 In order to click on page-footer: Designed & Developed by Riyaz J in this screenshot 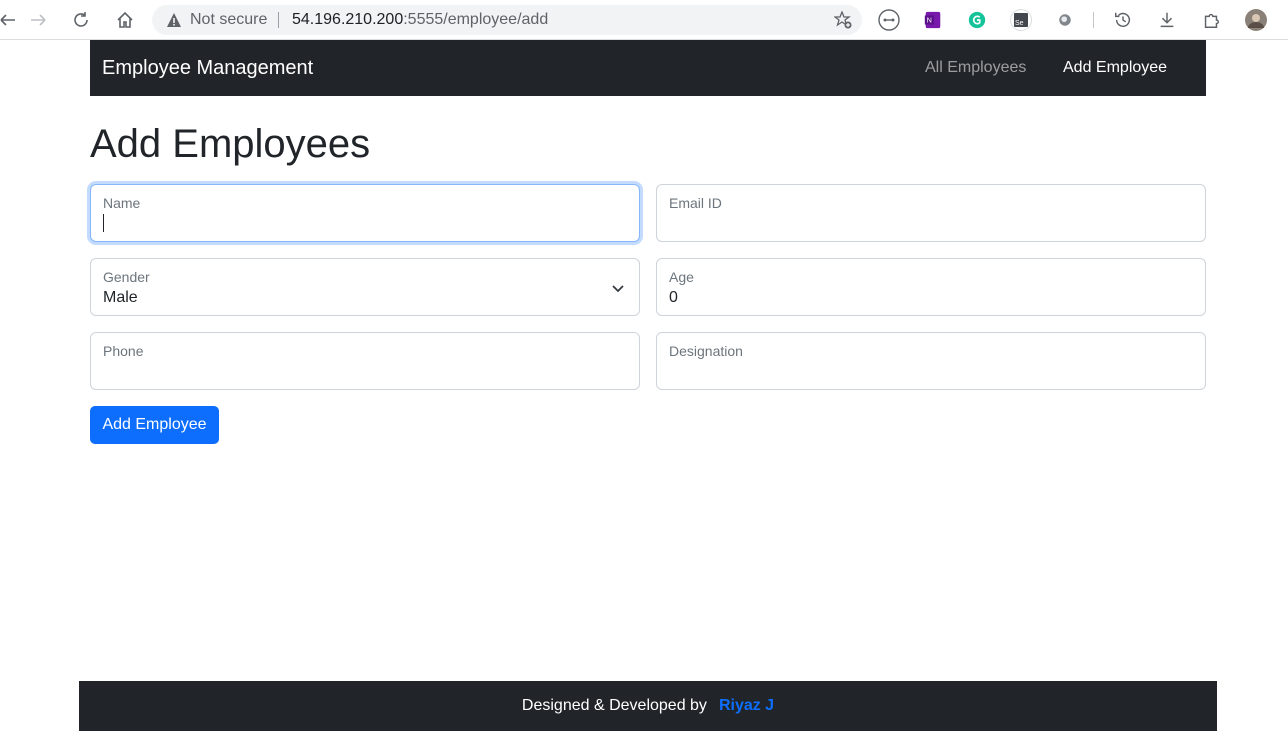, I will do `click(648, 706)`.